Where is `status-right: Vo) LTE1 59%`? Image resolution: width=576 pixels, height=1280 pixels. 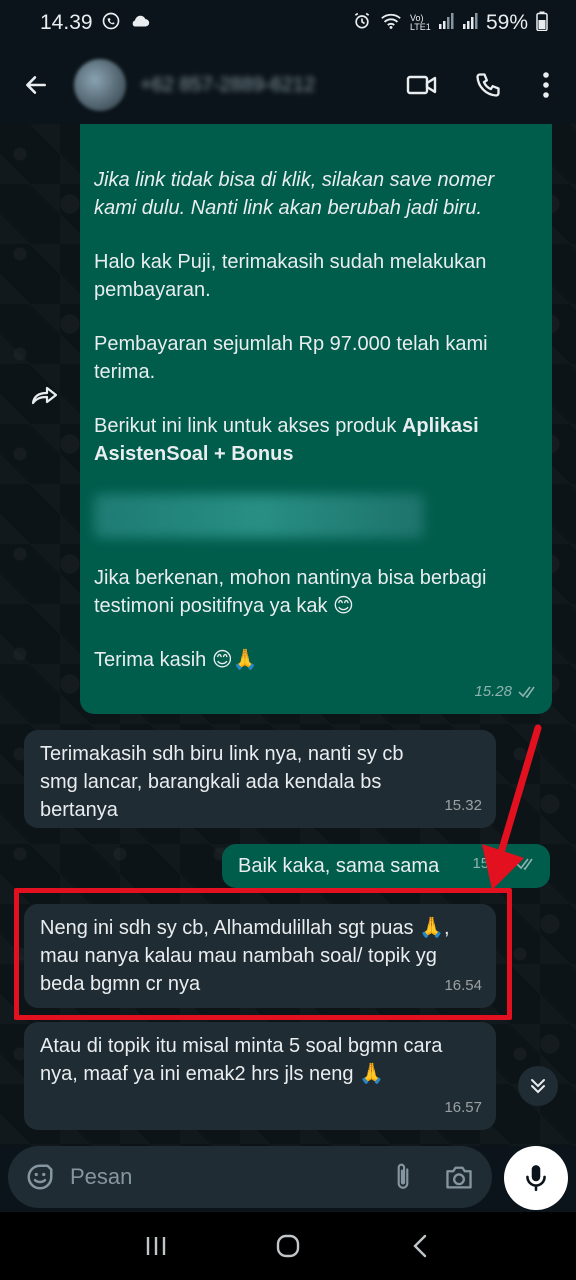 status-right: Vo) LTE1 59% is located at coordinates (450, 23).